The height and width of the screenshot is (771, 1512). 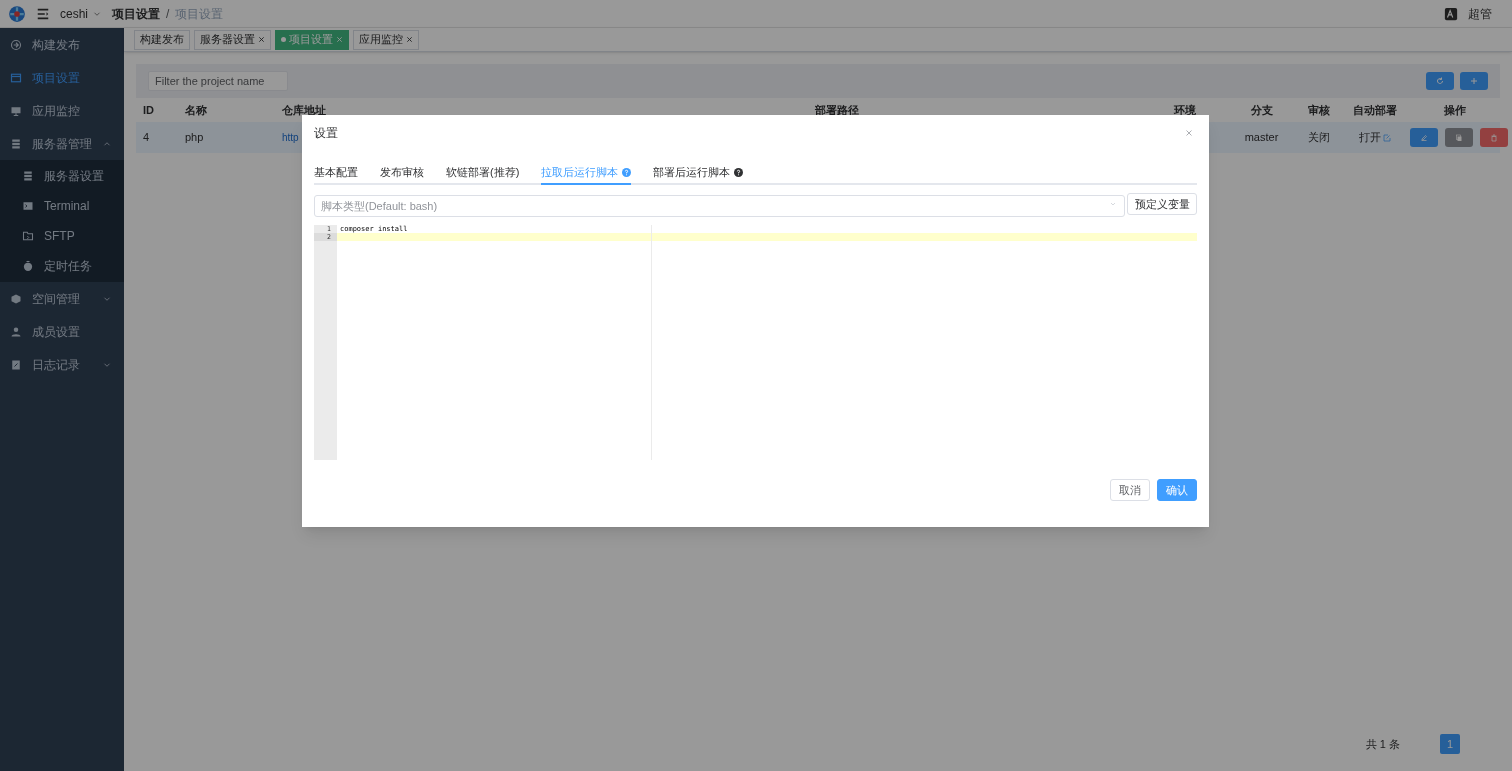 I want to click on window-icon, so click(x=16, y=77).